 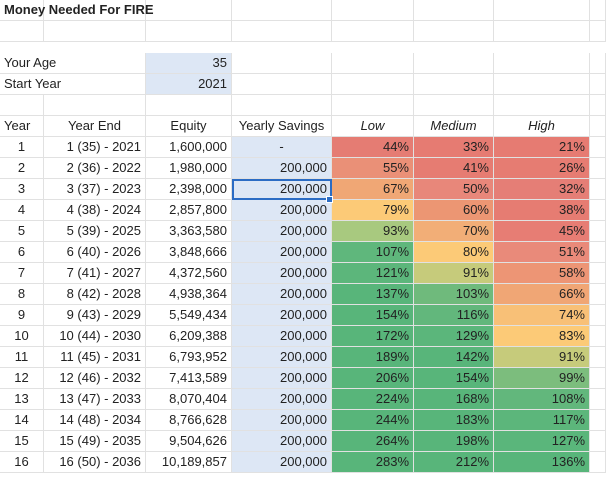 What do you see at coordinates (95, 399) in the screenshot?
I see `year-end-cell: 13 (47) - 2033` at bounding box center [95, 399].